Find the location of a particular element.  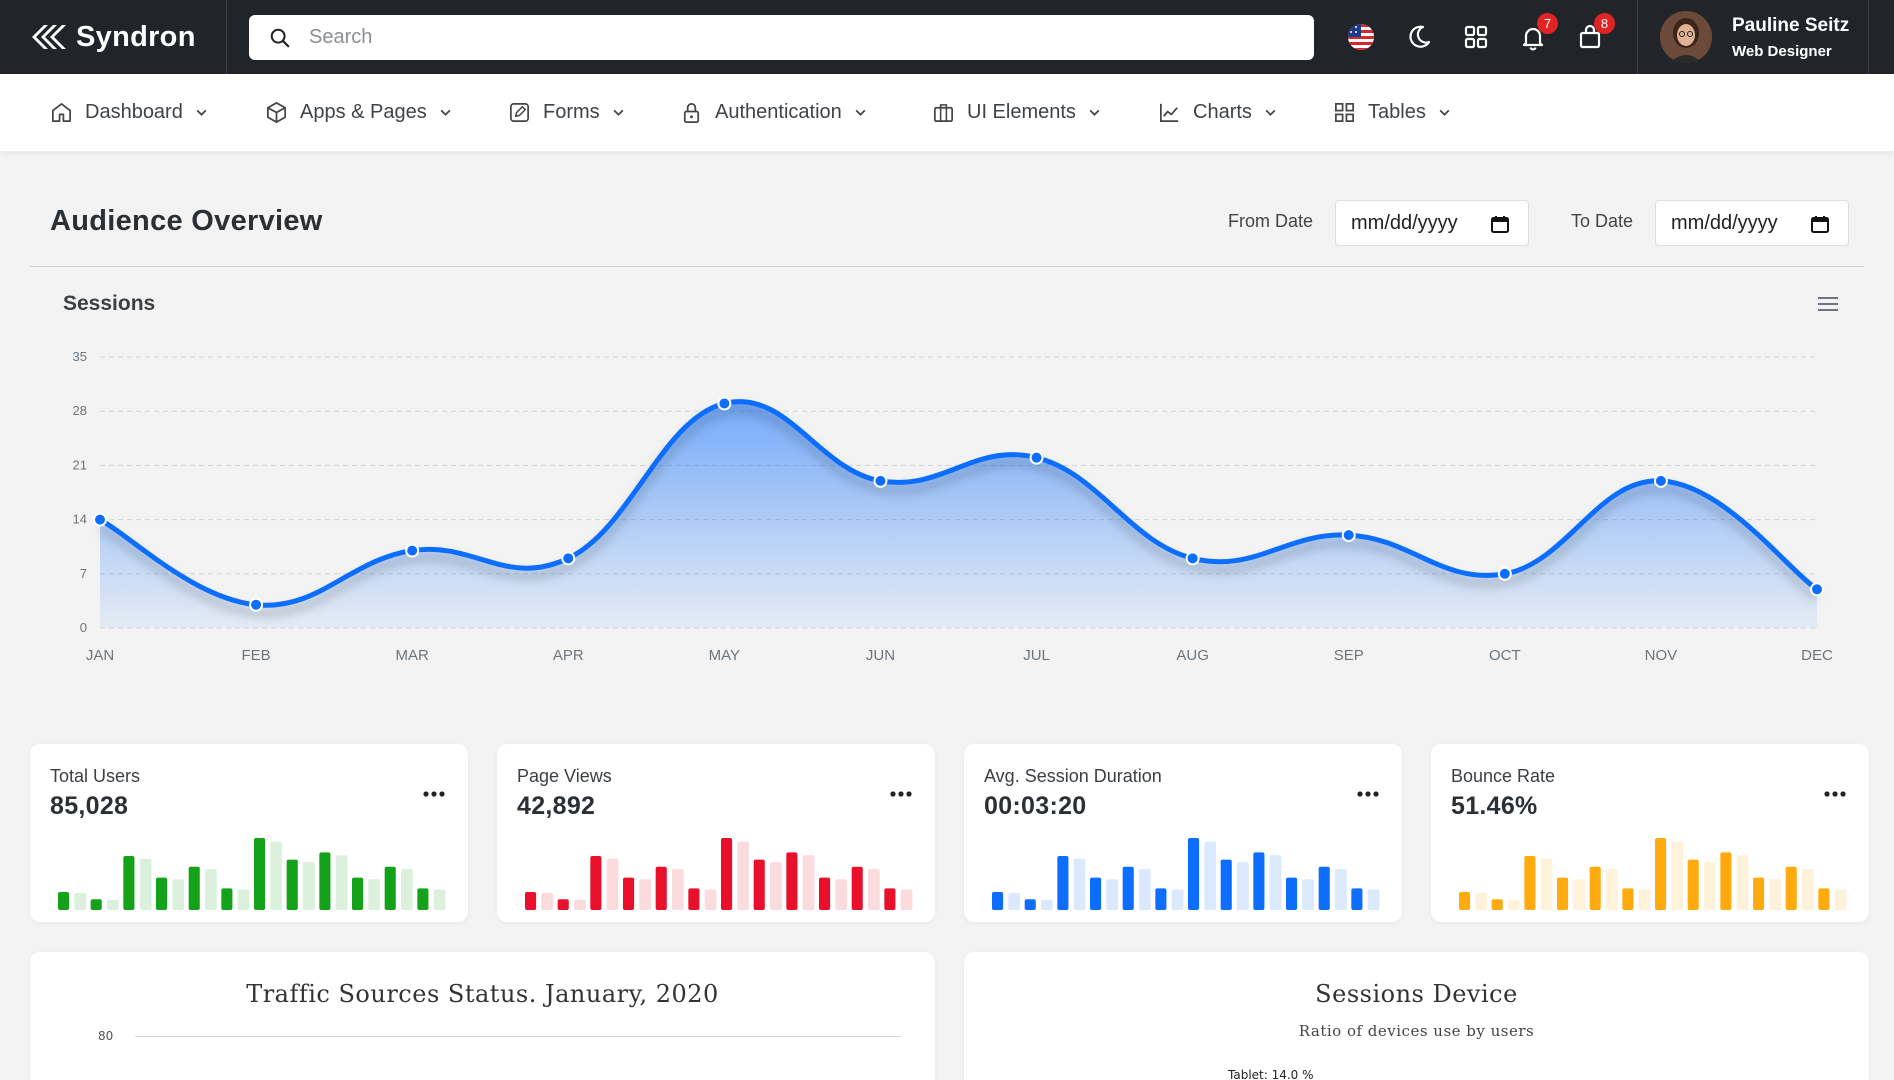

search-input is located at coordinates (759, 37).